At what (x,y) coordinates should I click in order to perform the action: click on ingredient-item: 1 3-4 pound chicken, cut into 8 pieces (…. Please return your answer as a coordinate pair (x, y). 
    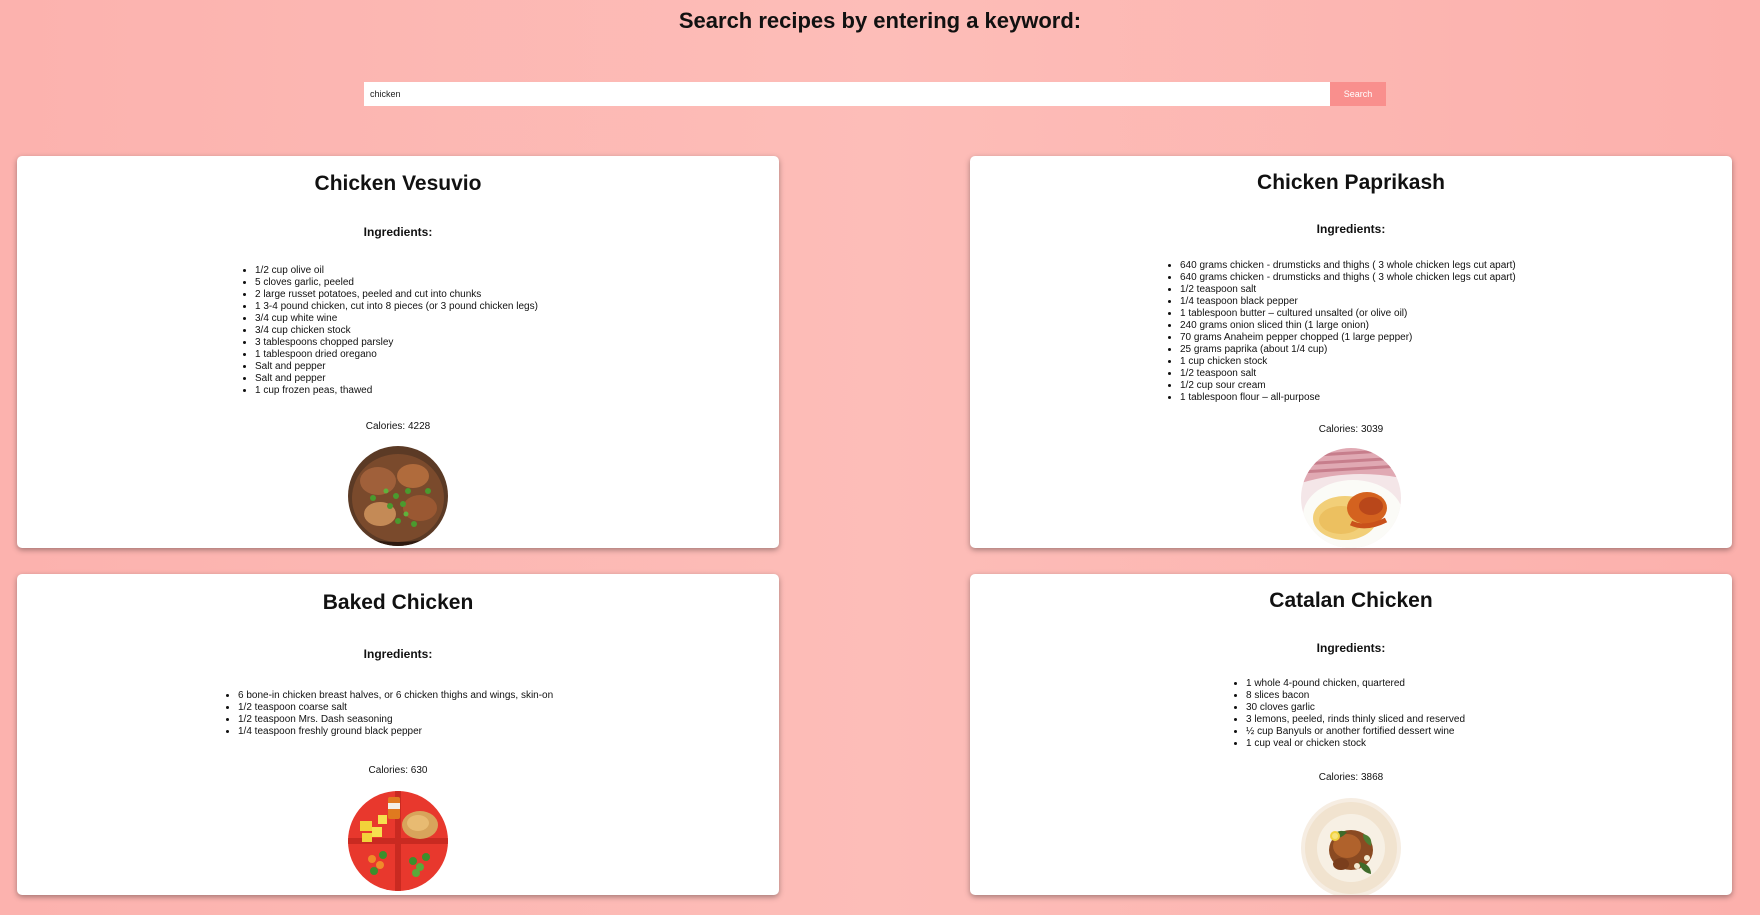
    Looking at the image, I should click on (396, 307).